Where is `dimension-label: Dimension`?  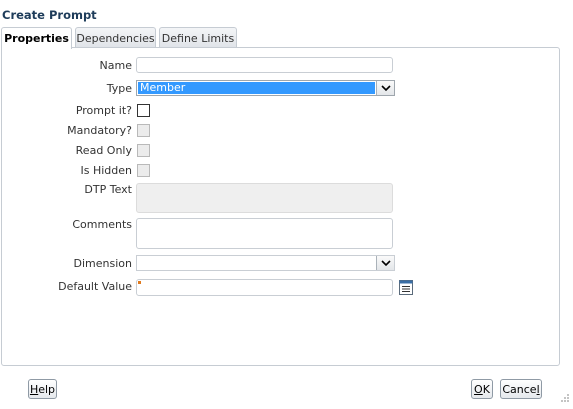
dimension-label: Dimension is located at coordinates (102, 263).